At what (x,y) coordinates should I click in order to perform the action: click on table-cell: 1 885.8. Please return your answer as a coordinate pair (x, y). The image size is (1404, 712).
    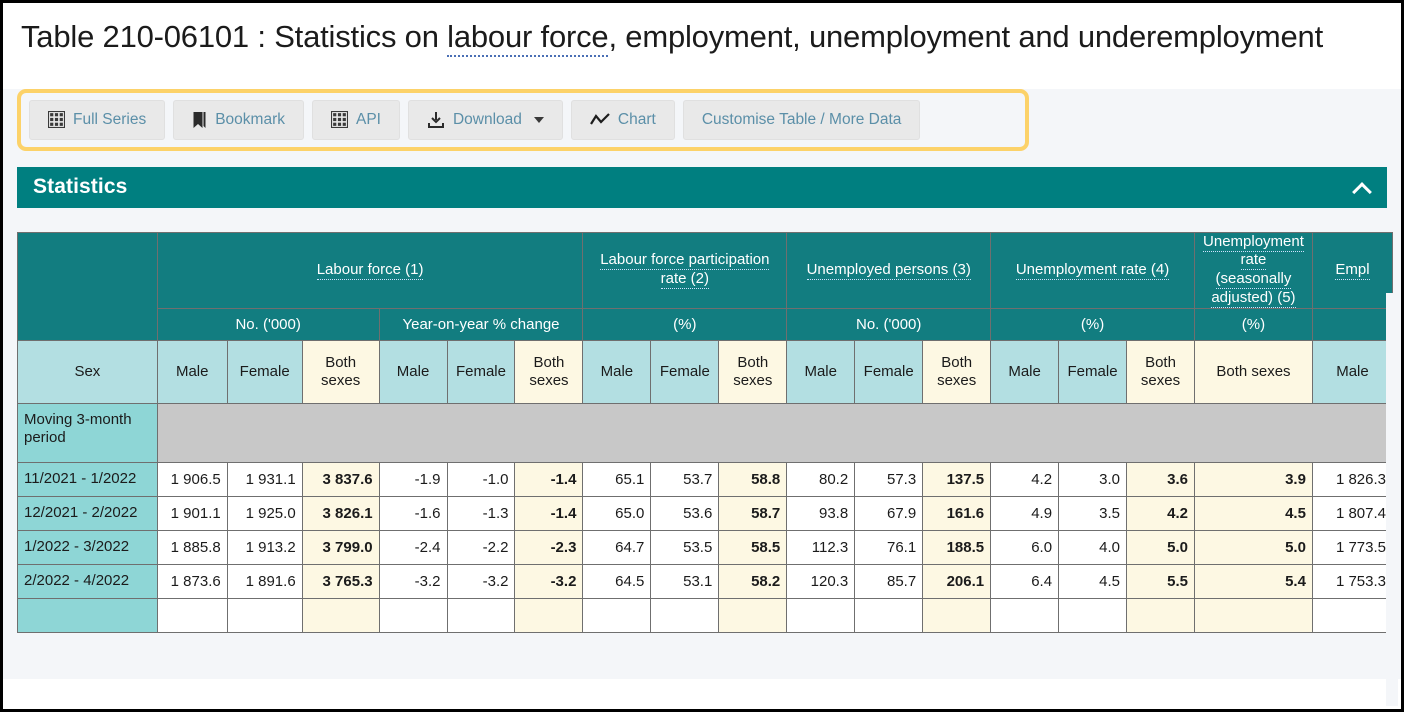
    Looking at the image, I should click on (192, 547).